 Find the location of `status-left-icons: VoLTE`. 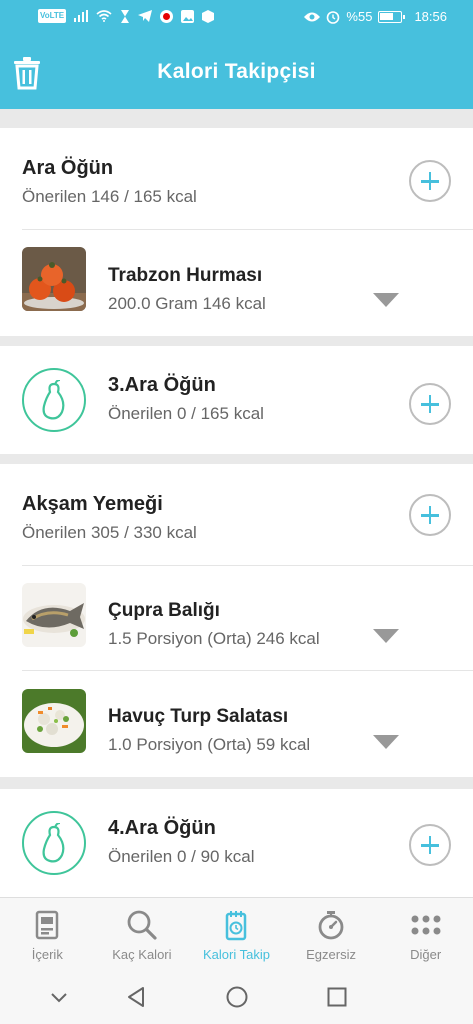

status-left-icons: VoLTE is located at coordinates (126, 16).